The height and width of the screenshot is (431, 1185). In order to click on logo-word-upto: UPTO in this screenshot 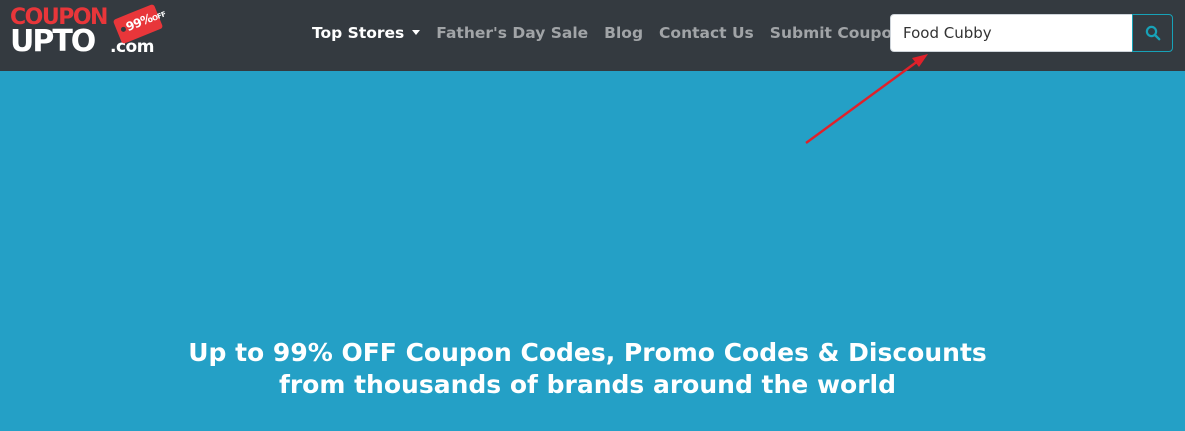, I will do `click(53, 41)`.